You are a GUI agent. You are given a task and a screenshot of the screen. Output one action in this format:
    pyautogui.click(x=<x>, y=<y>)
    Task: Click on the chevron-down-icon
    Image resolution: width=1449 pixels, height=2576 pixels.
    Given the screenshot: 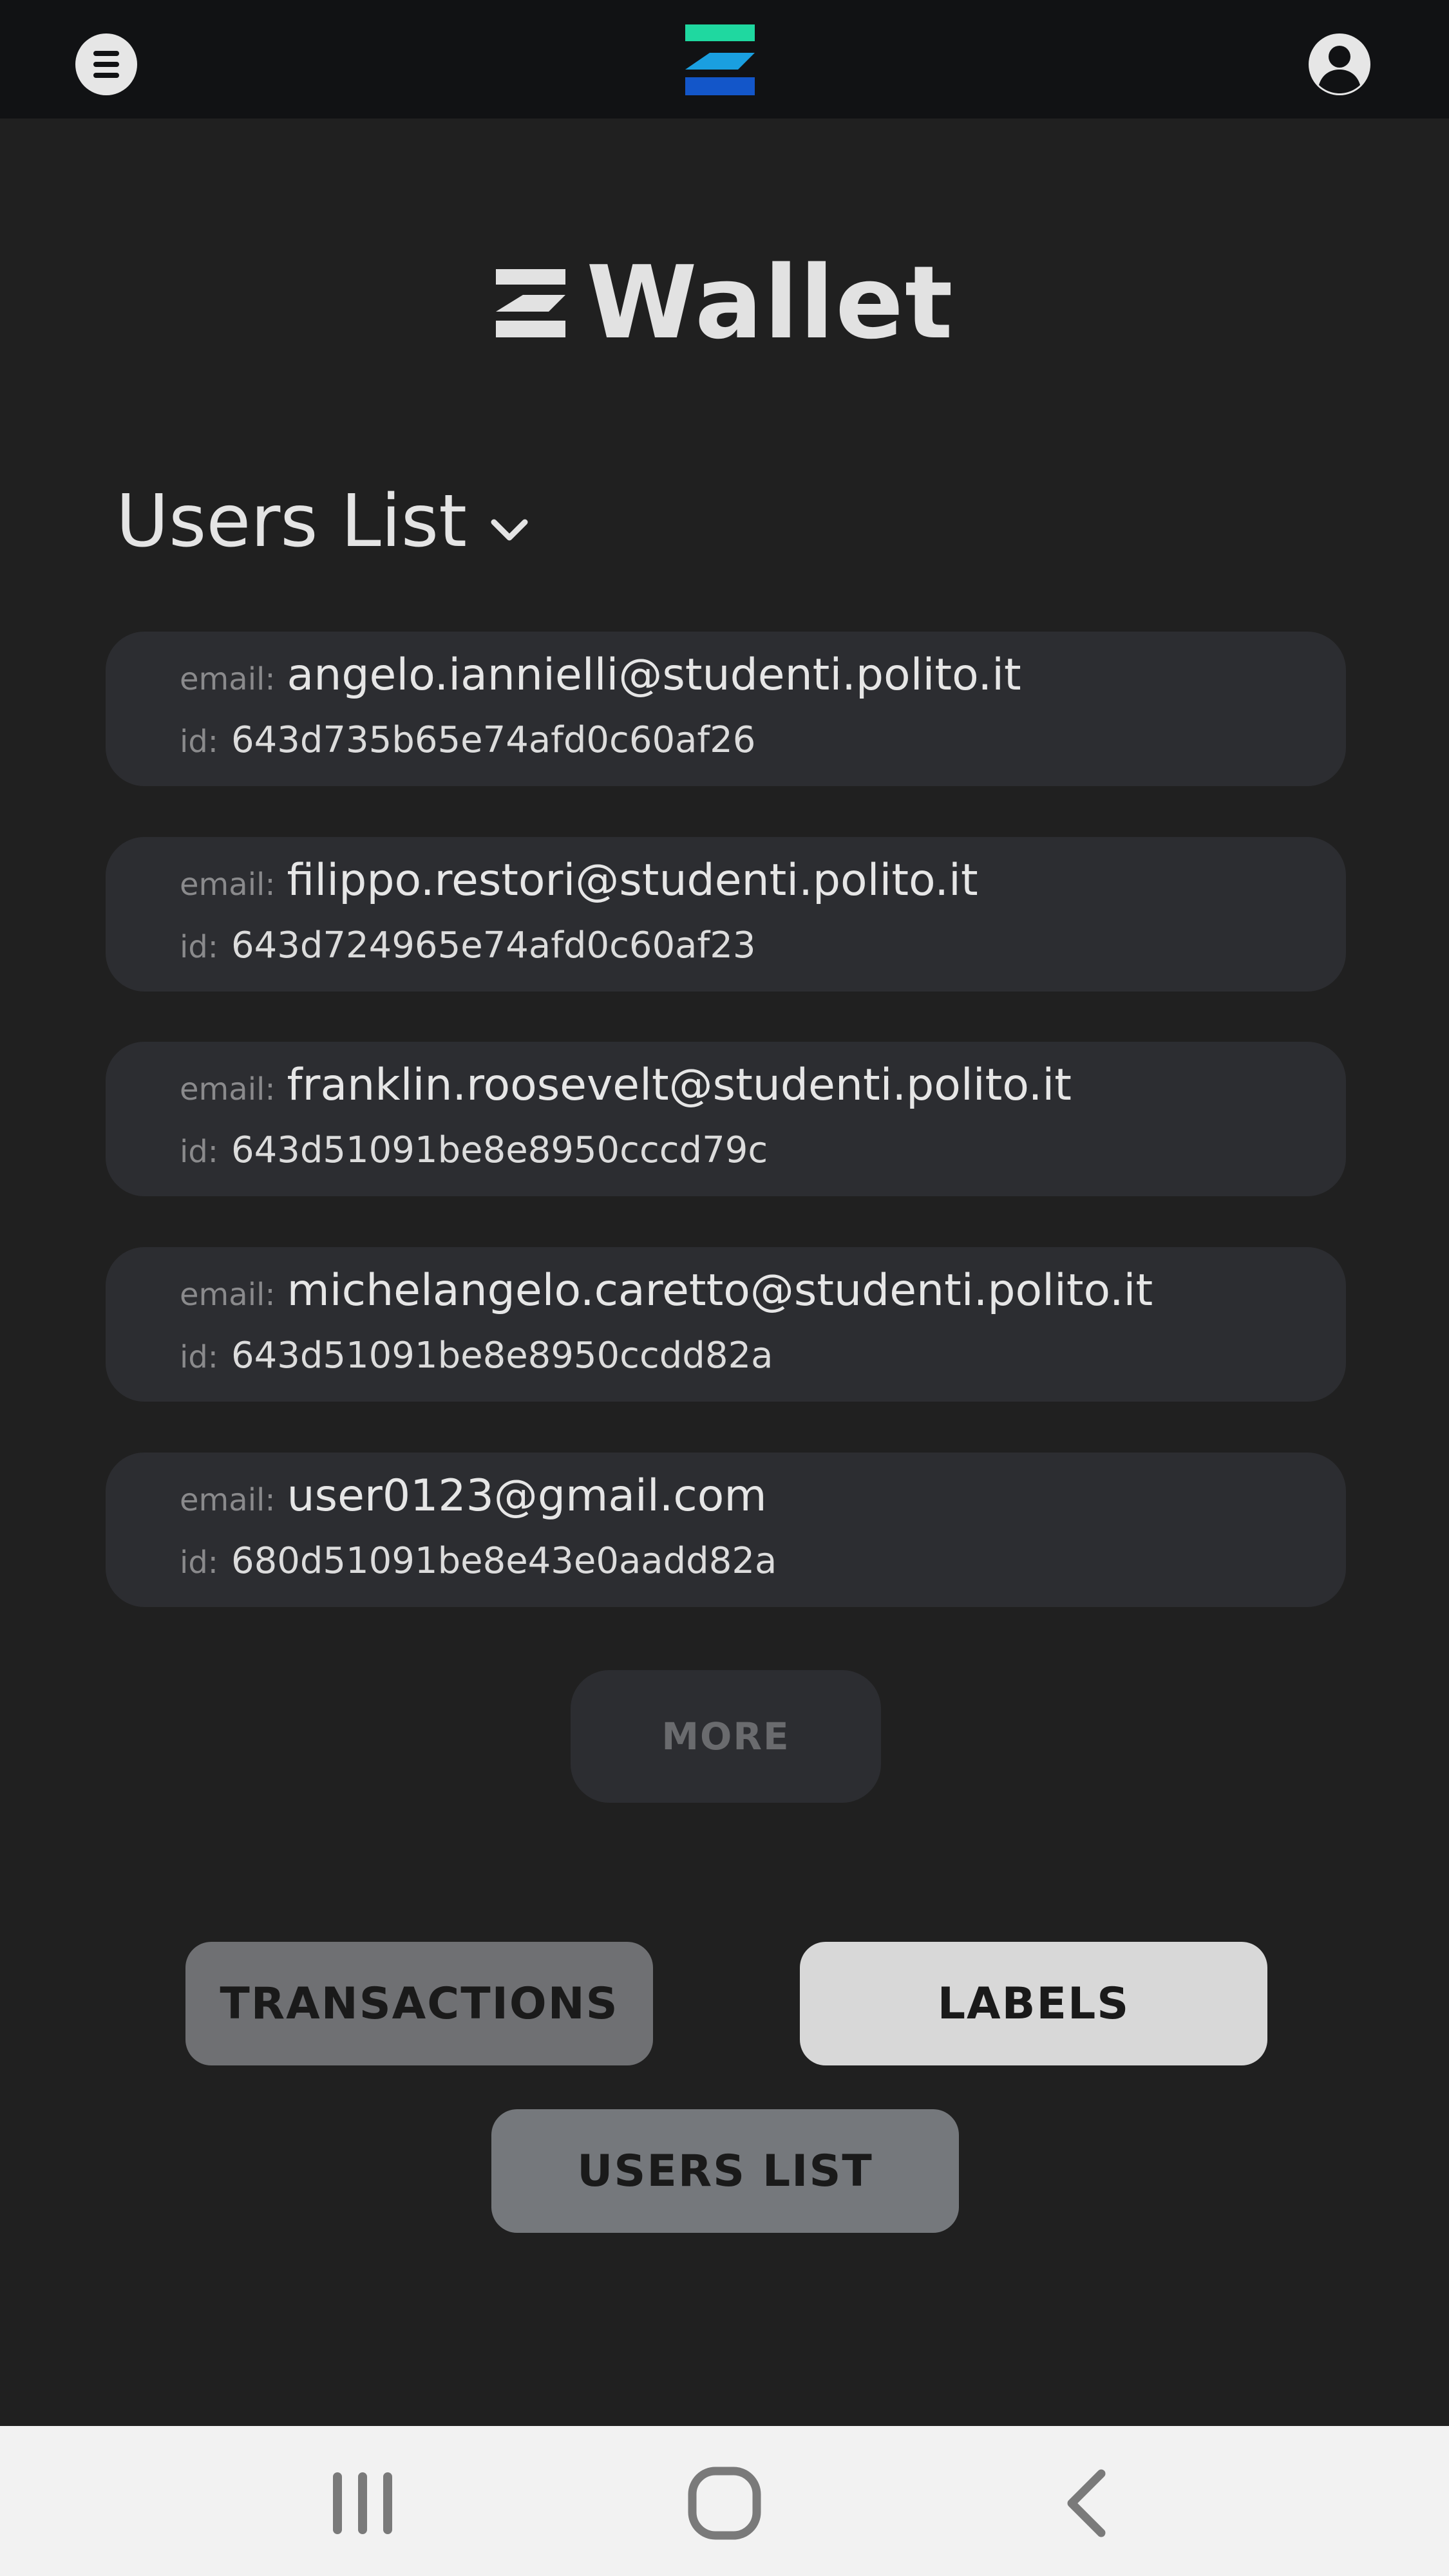 What is the action you would take?
    pyautogui.click(x=510, y=530)
    